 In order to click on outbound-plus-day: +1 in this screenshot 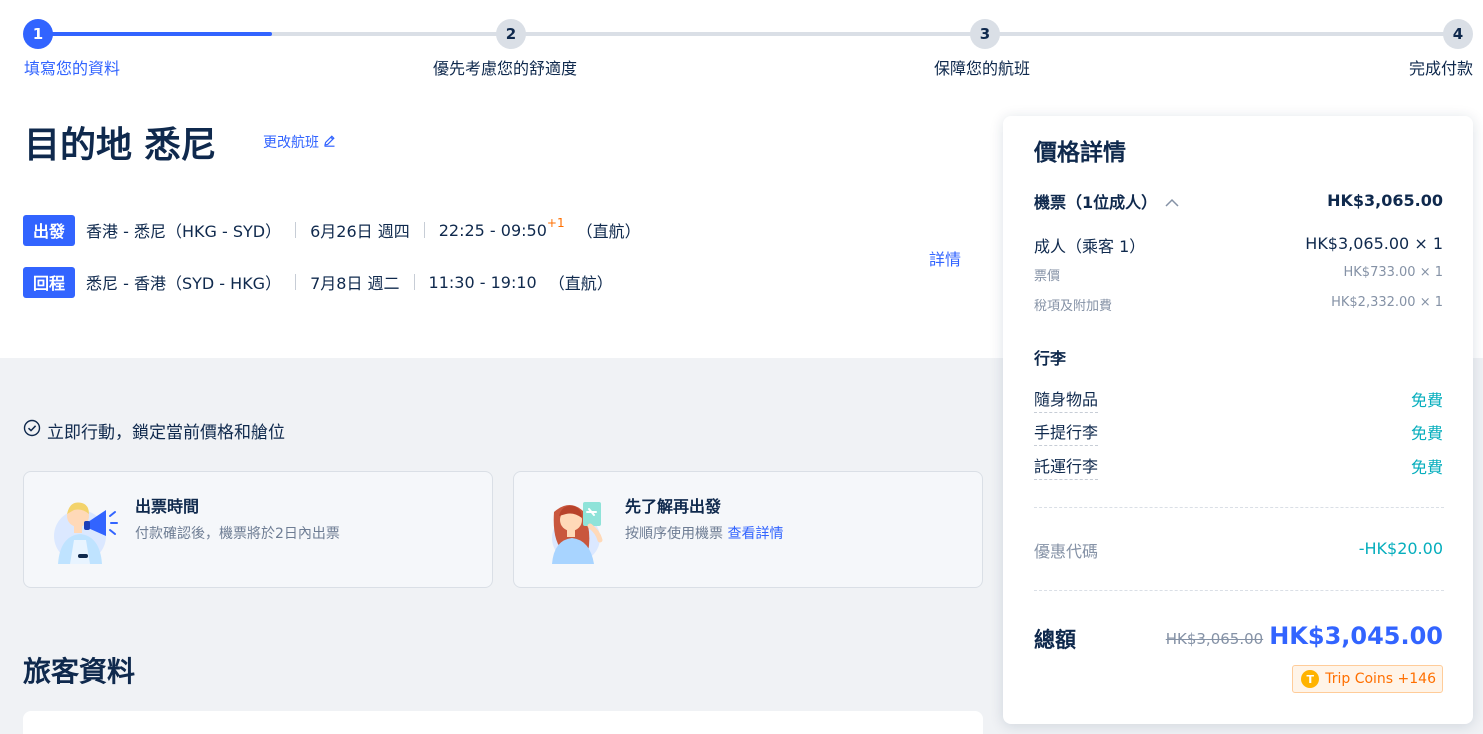, I will do `click(555, 223)`.